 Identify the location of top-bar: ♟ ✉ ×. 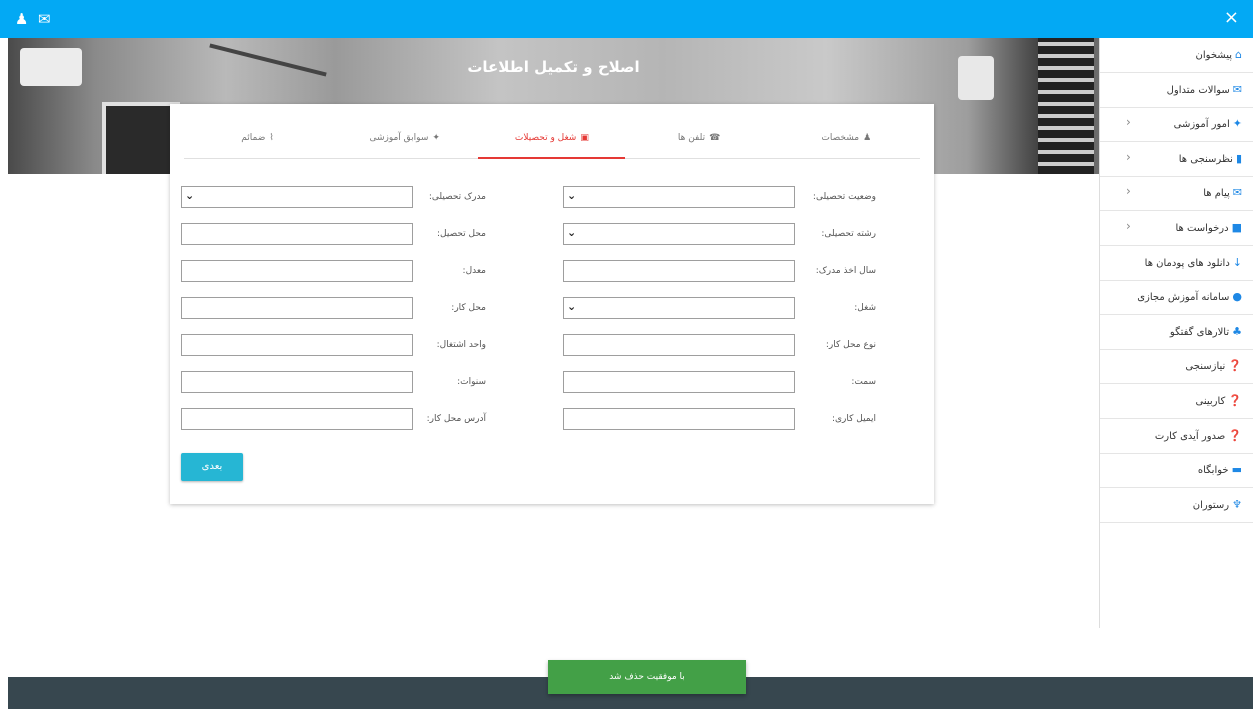
(626, 19).